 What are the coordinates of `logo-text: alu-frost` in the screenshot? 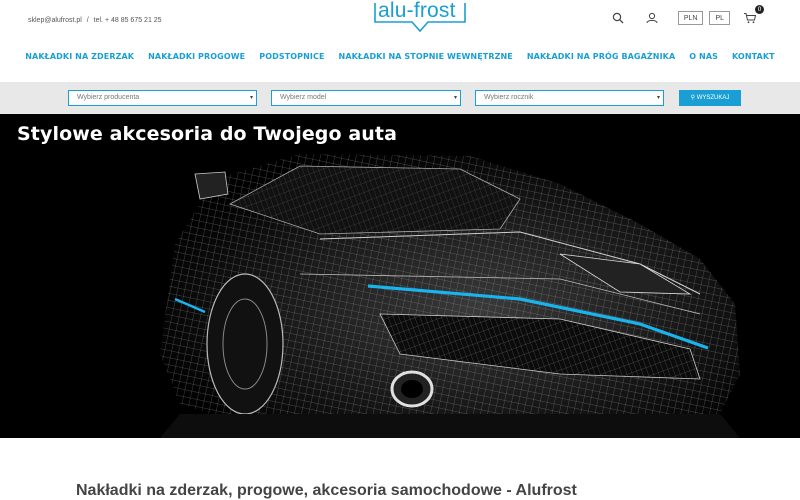 It's located at (417, 11).